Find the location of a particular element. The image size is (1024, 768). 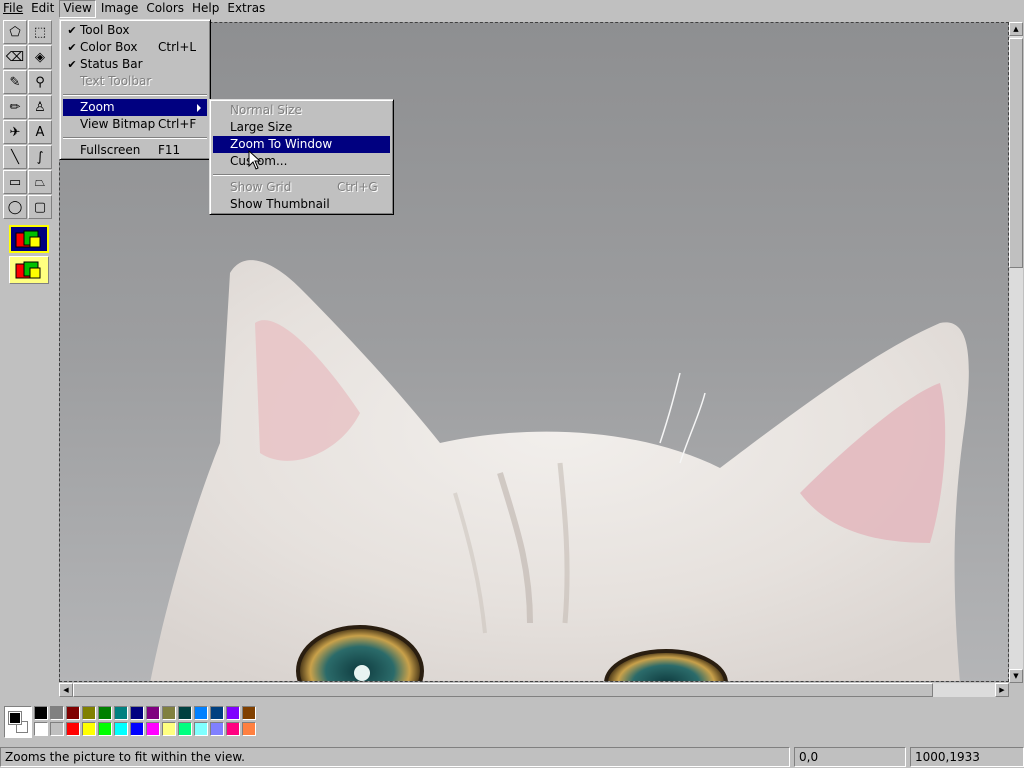

tool-rect-select: ⬚ is located at coordinates (40, 32).